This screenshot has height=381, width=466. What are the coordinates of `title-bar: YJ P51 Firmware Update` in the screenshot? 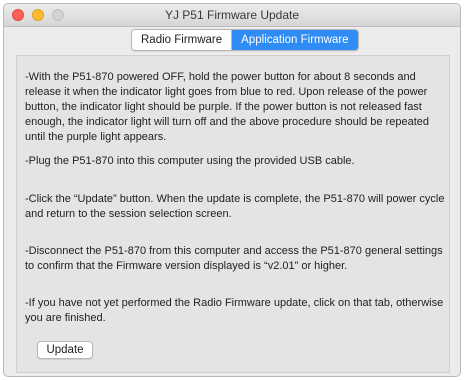 It's located at (232, 15).